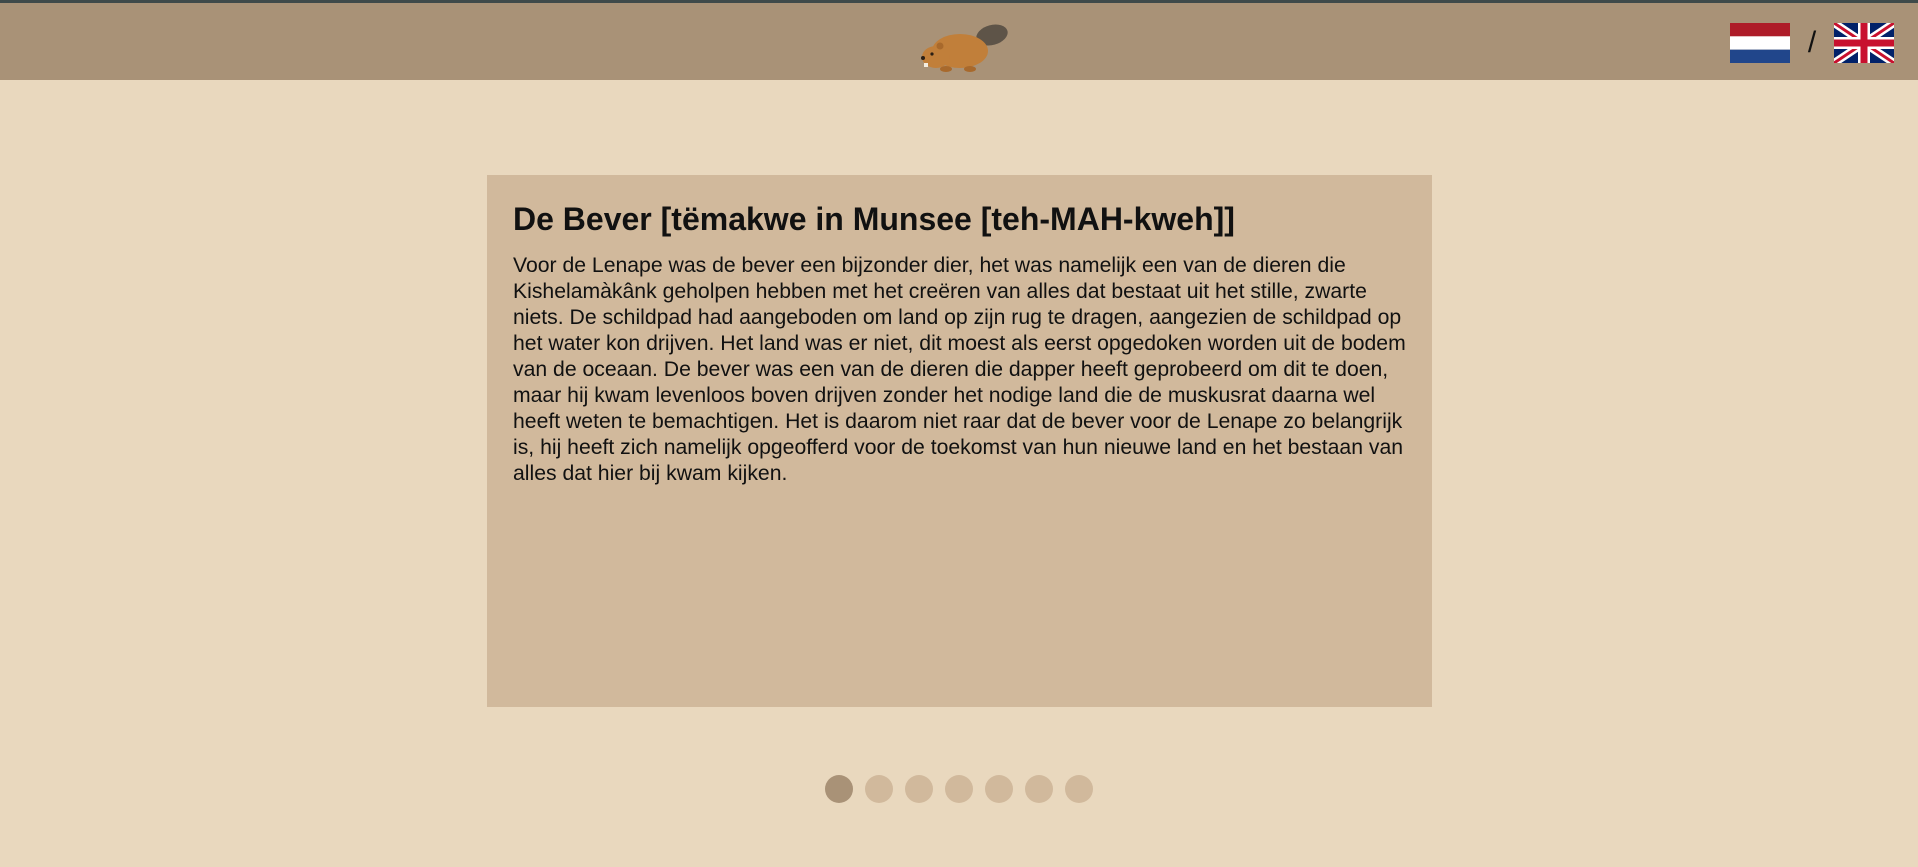 The width and height of the screenshot is (1918, 867). I want to click on netherlands-flag-icon, so click(1760, 43).